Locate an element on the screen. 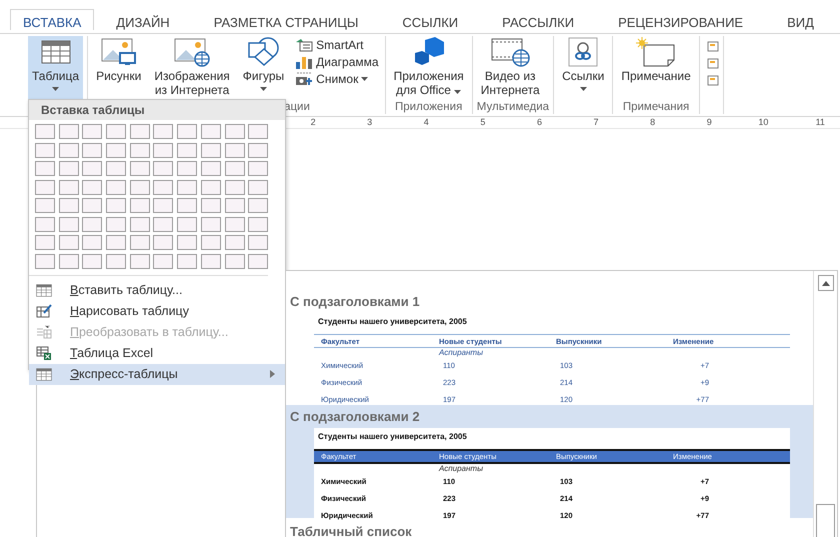 This screenshot has height=537, width=840. menu-item: Таблица Excel is located at coordinates (157, 353).